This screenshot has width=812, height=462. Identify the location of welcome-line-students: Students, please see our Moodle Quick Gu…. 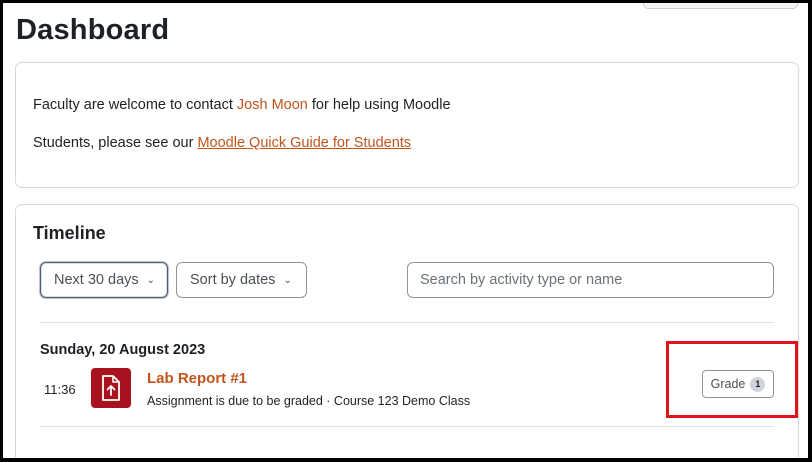
(222, 143).